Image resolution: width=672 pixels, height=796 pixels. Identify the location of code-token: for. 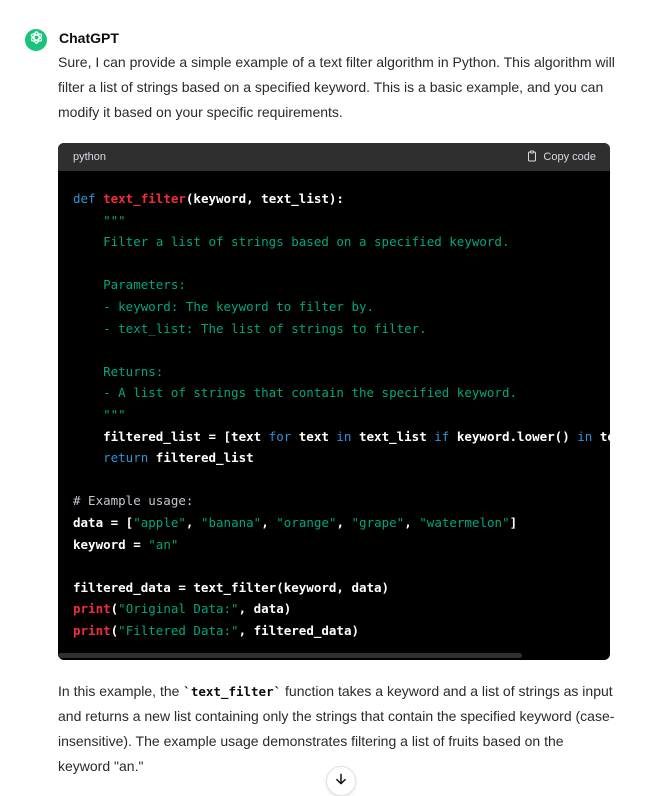
(280, 436).